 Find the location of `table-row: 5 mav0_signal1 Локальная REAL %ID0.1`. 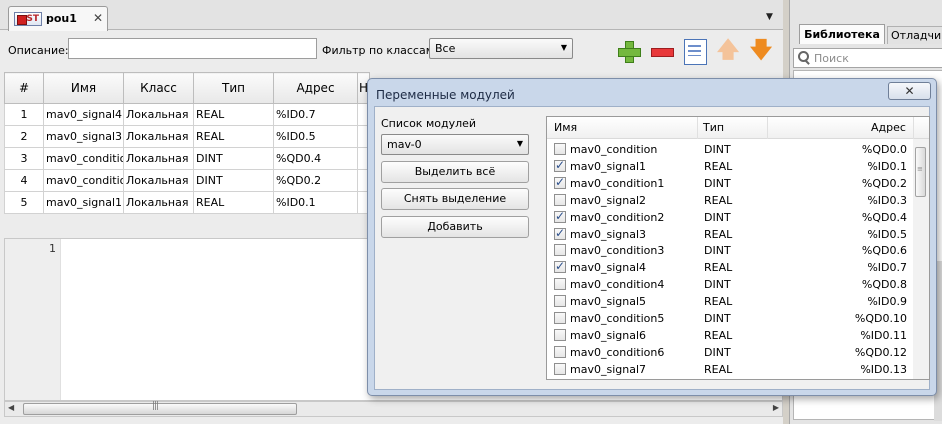

table-row: 5 mav0_signal1 Локальная REAL %ID0.1 is located at coordinates (187, 202).